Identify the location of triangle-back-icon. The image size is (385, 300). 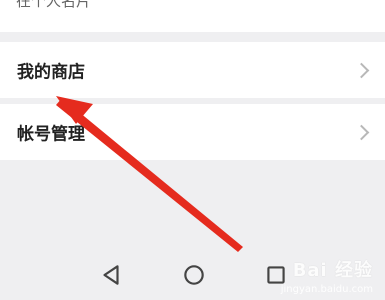
(111, 275).